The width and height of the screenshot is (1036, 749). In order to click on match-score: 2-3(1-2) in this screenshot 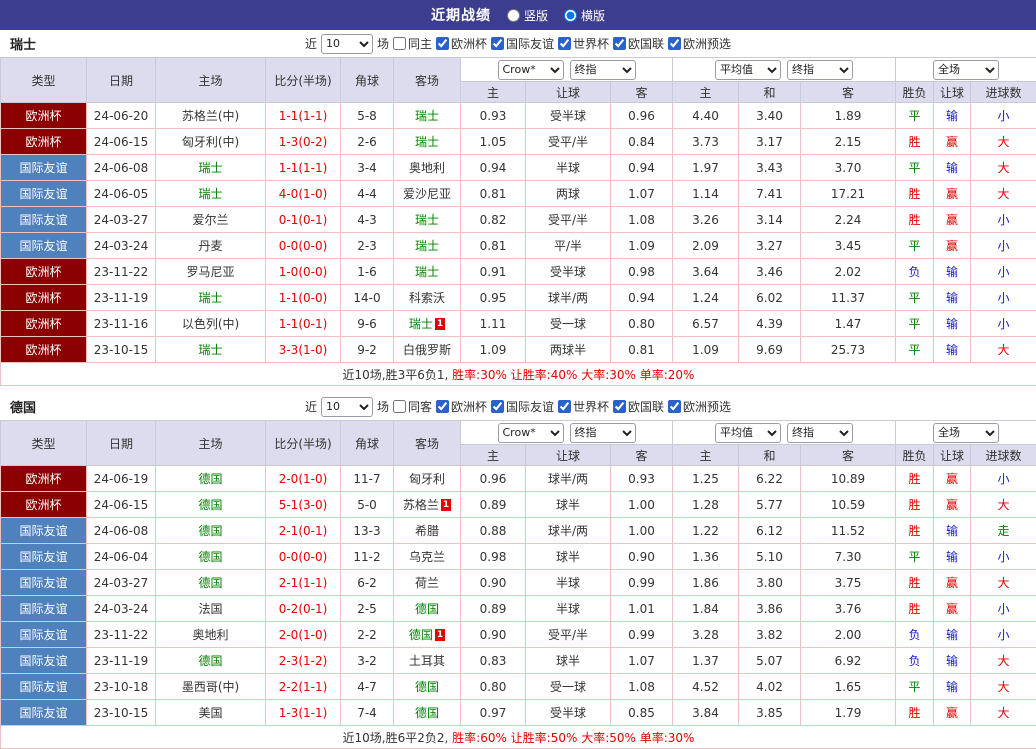, I will do `click(303, 661)`.